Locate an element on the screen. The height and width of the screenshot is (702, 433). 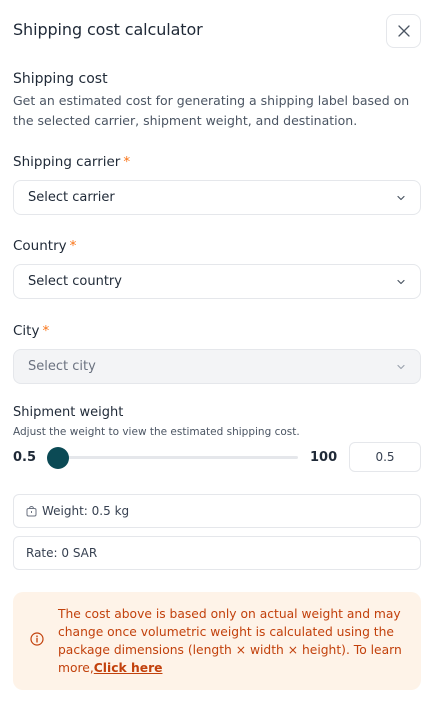
carrier-select: Select carrier is located at coordinates (217, 197).